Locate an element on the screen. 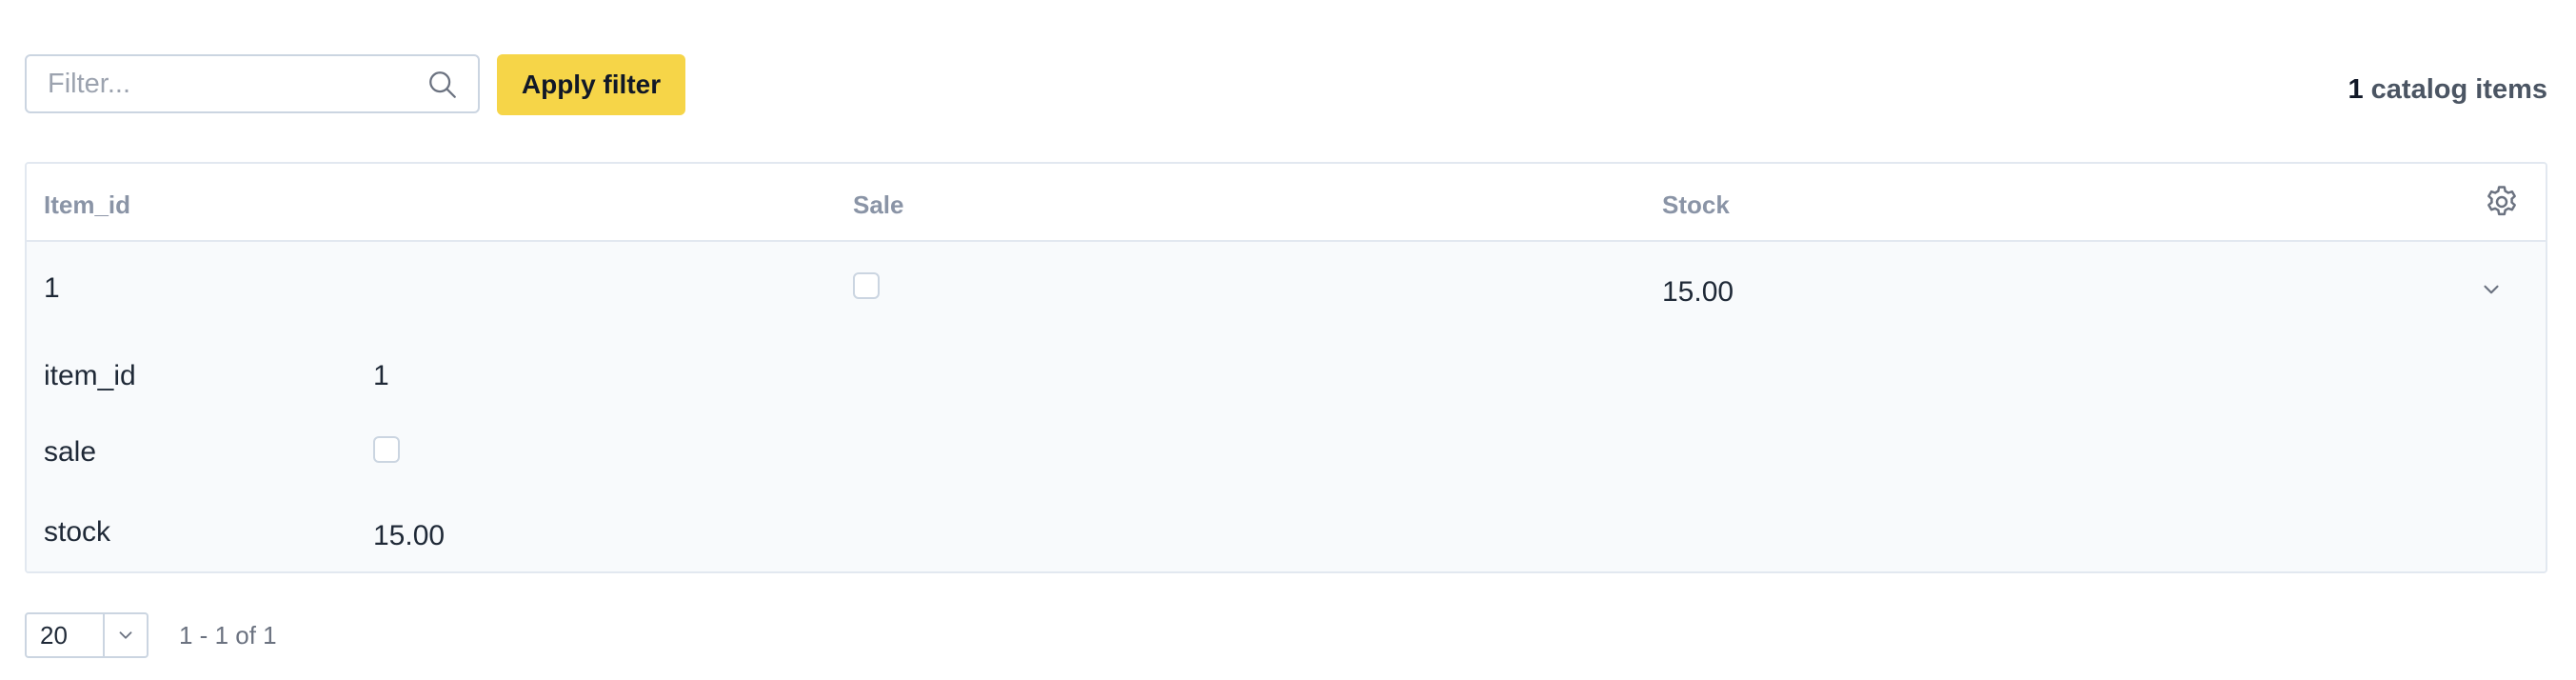 This screenshot has width=2576, height=680. page-size-toggle is located at coordinates (126, 635).